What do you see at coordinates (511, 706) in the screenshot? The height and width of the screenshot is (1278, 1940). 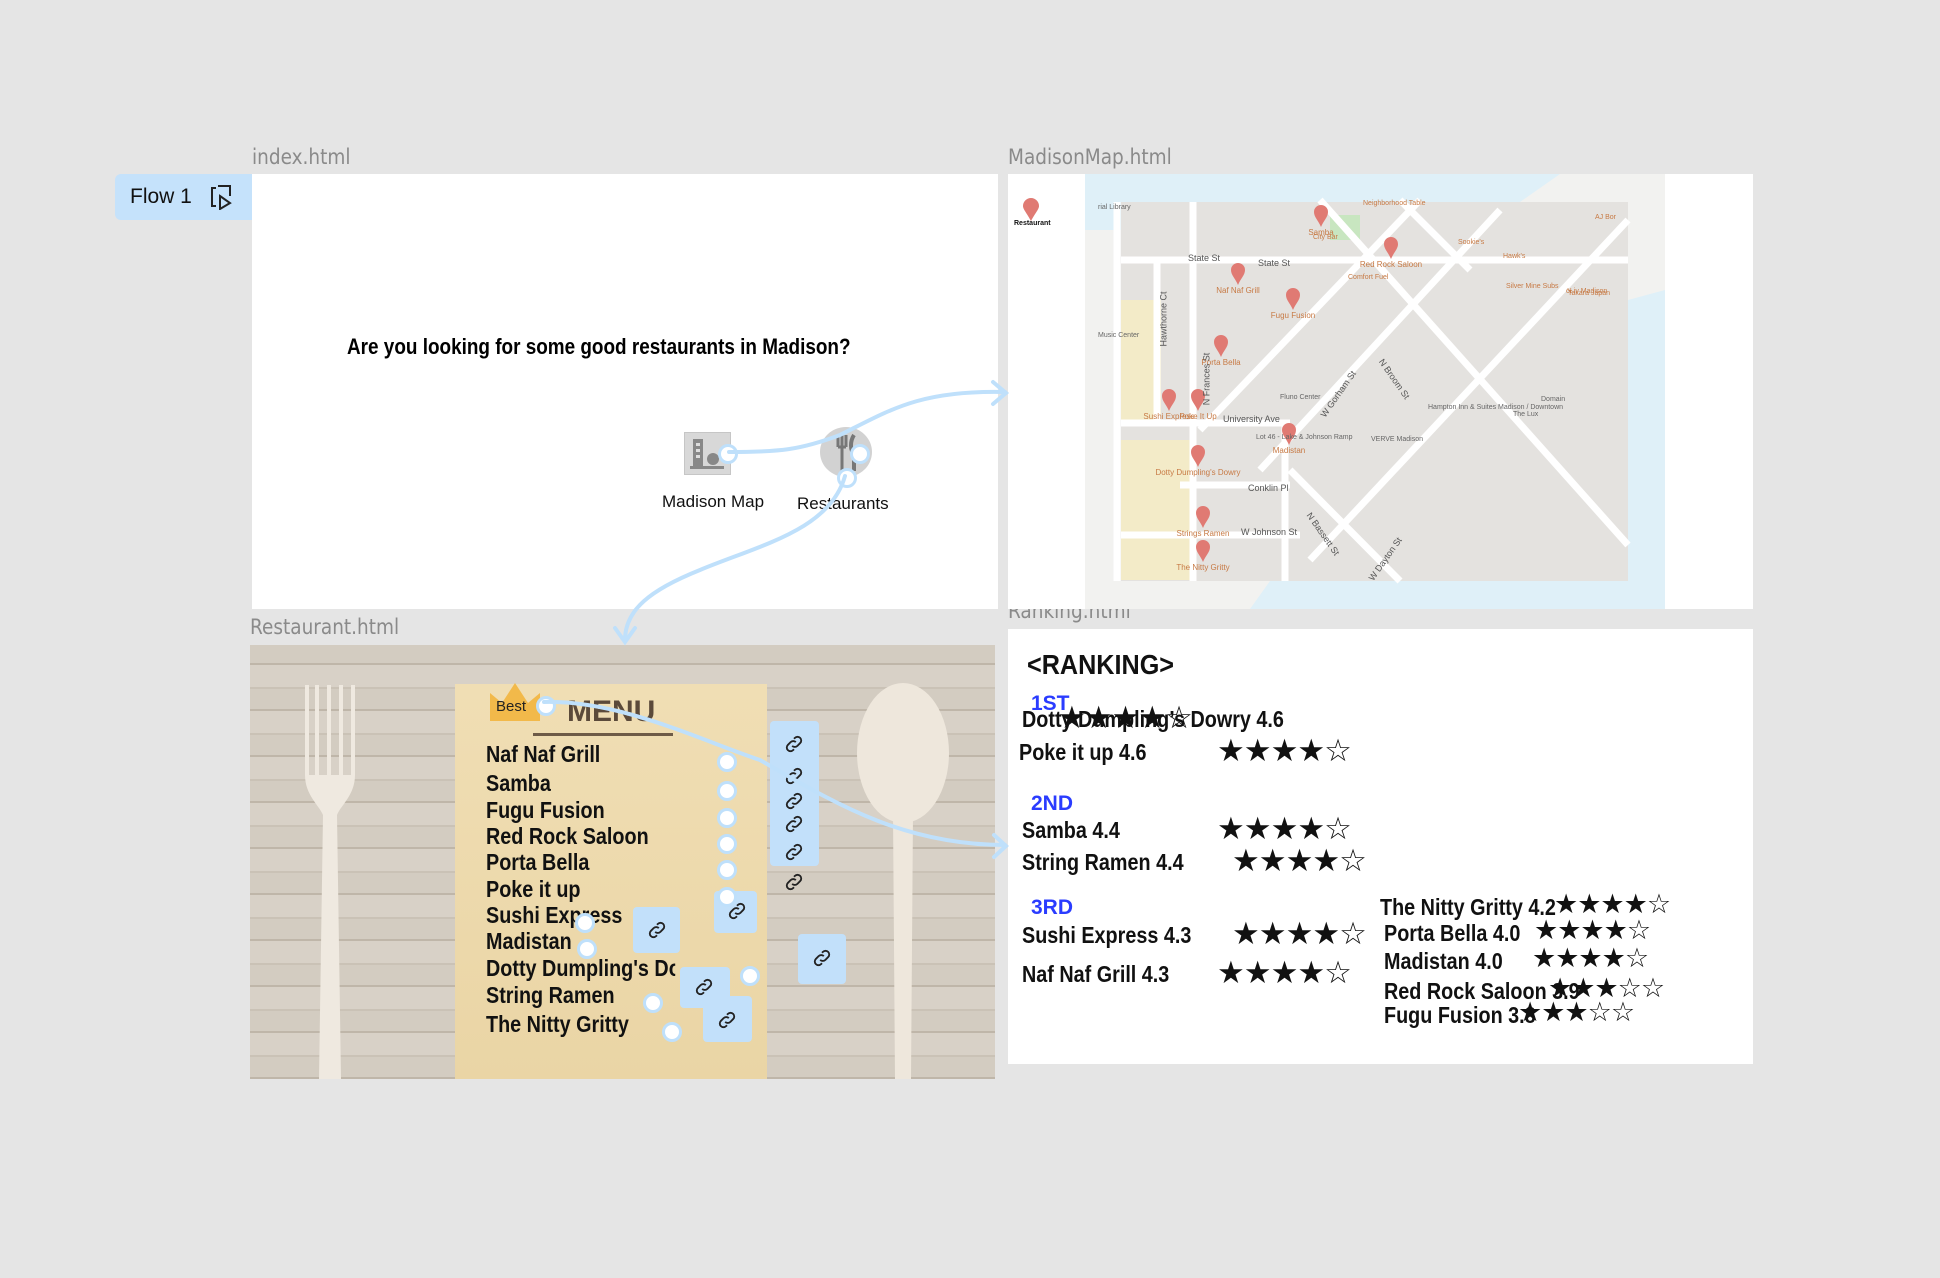 I see `best-badge: Best` at bounding box center [511, 706].